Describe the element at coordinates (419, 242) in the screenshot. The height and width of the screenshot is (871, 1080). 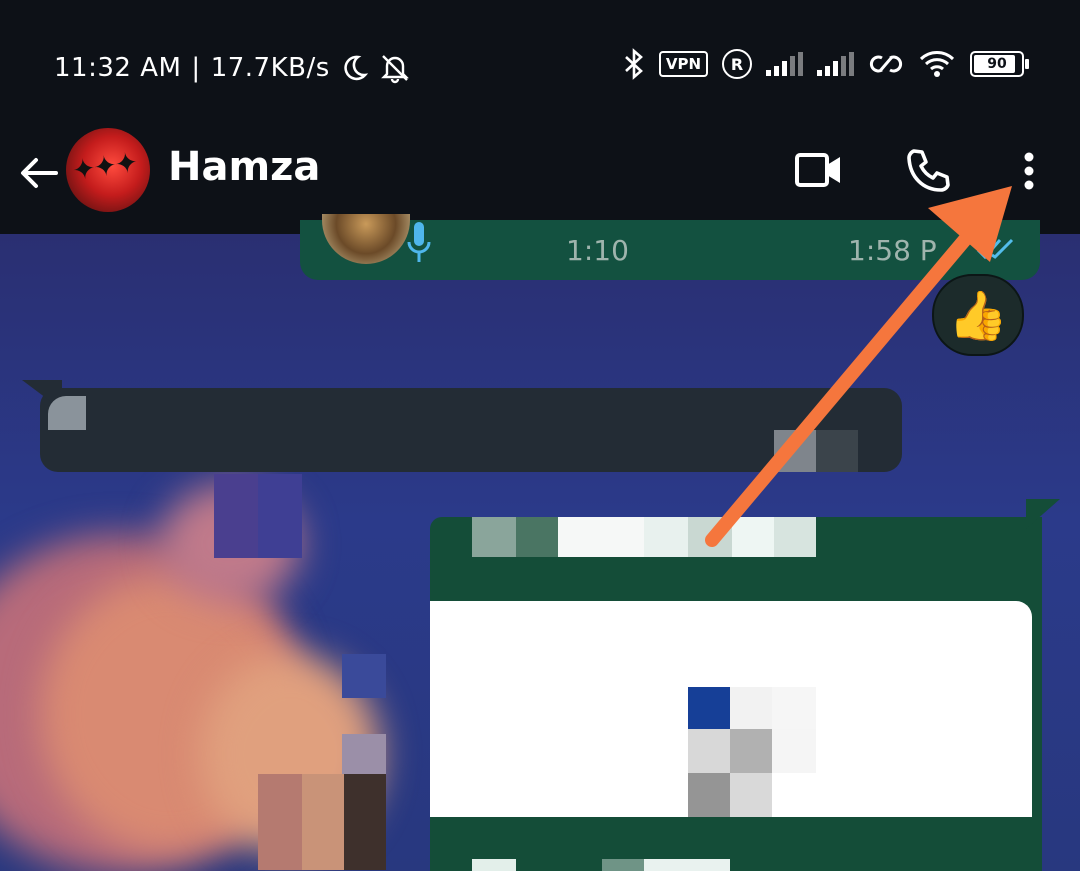
I see `microphone-icon` at that location.